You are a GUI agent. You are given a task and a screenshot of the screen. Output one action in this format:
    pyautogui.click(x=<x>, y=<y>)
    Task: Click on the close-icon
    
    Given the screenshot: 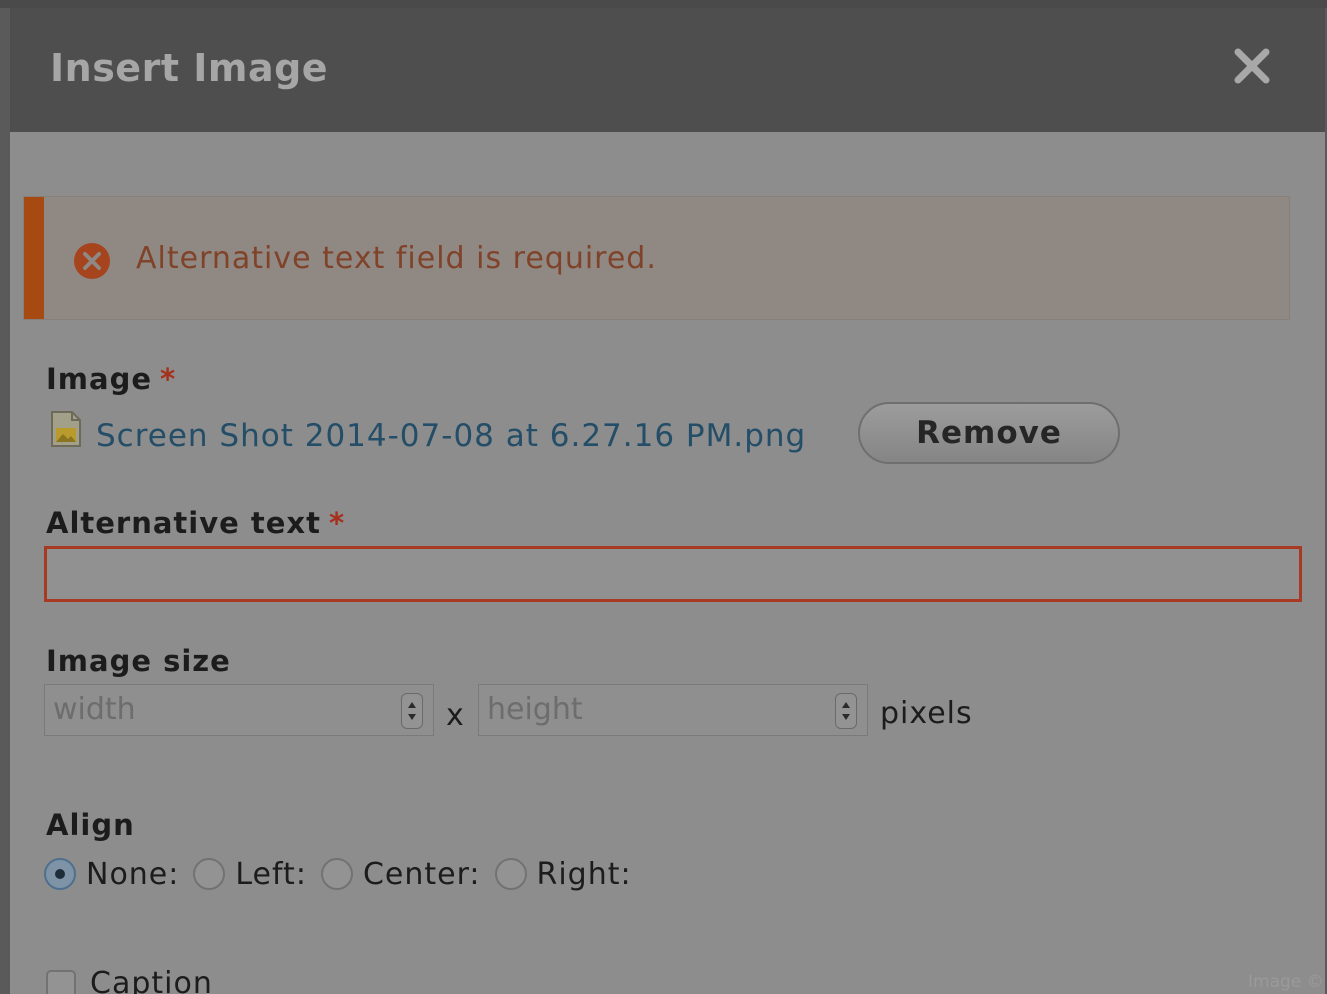 What is the action you would take?
    pyautogui.click(x=1252, y=66)
    